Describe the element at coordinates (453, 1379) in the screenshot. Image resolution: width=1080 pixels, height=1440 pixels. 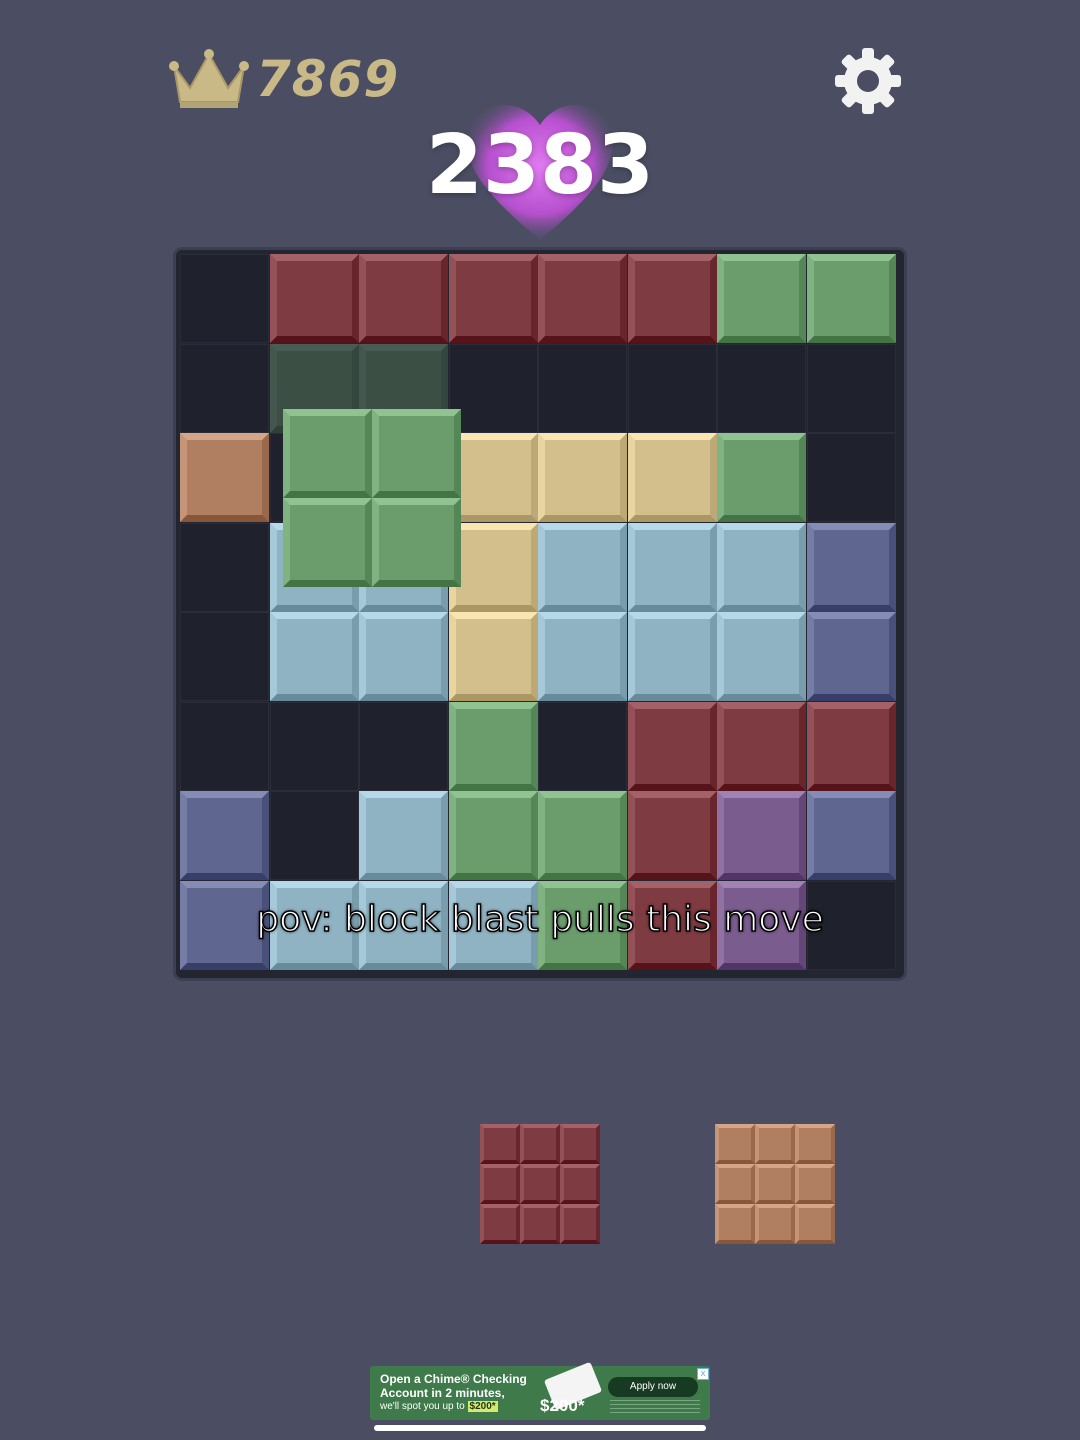
I see `ad-line-1: Open a Chime® Checking` at that location.